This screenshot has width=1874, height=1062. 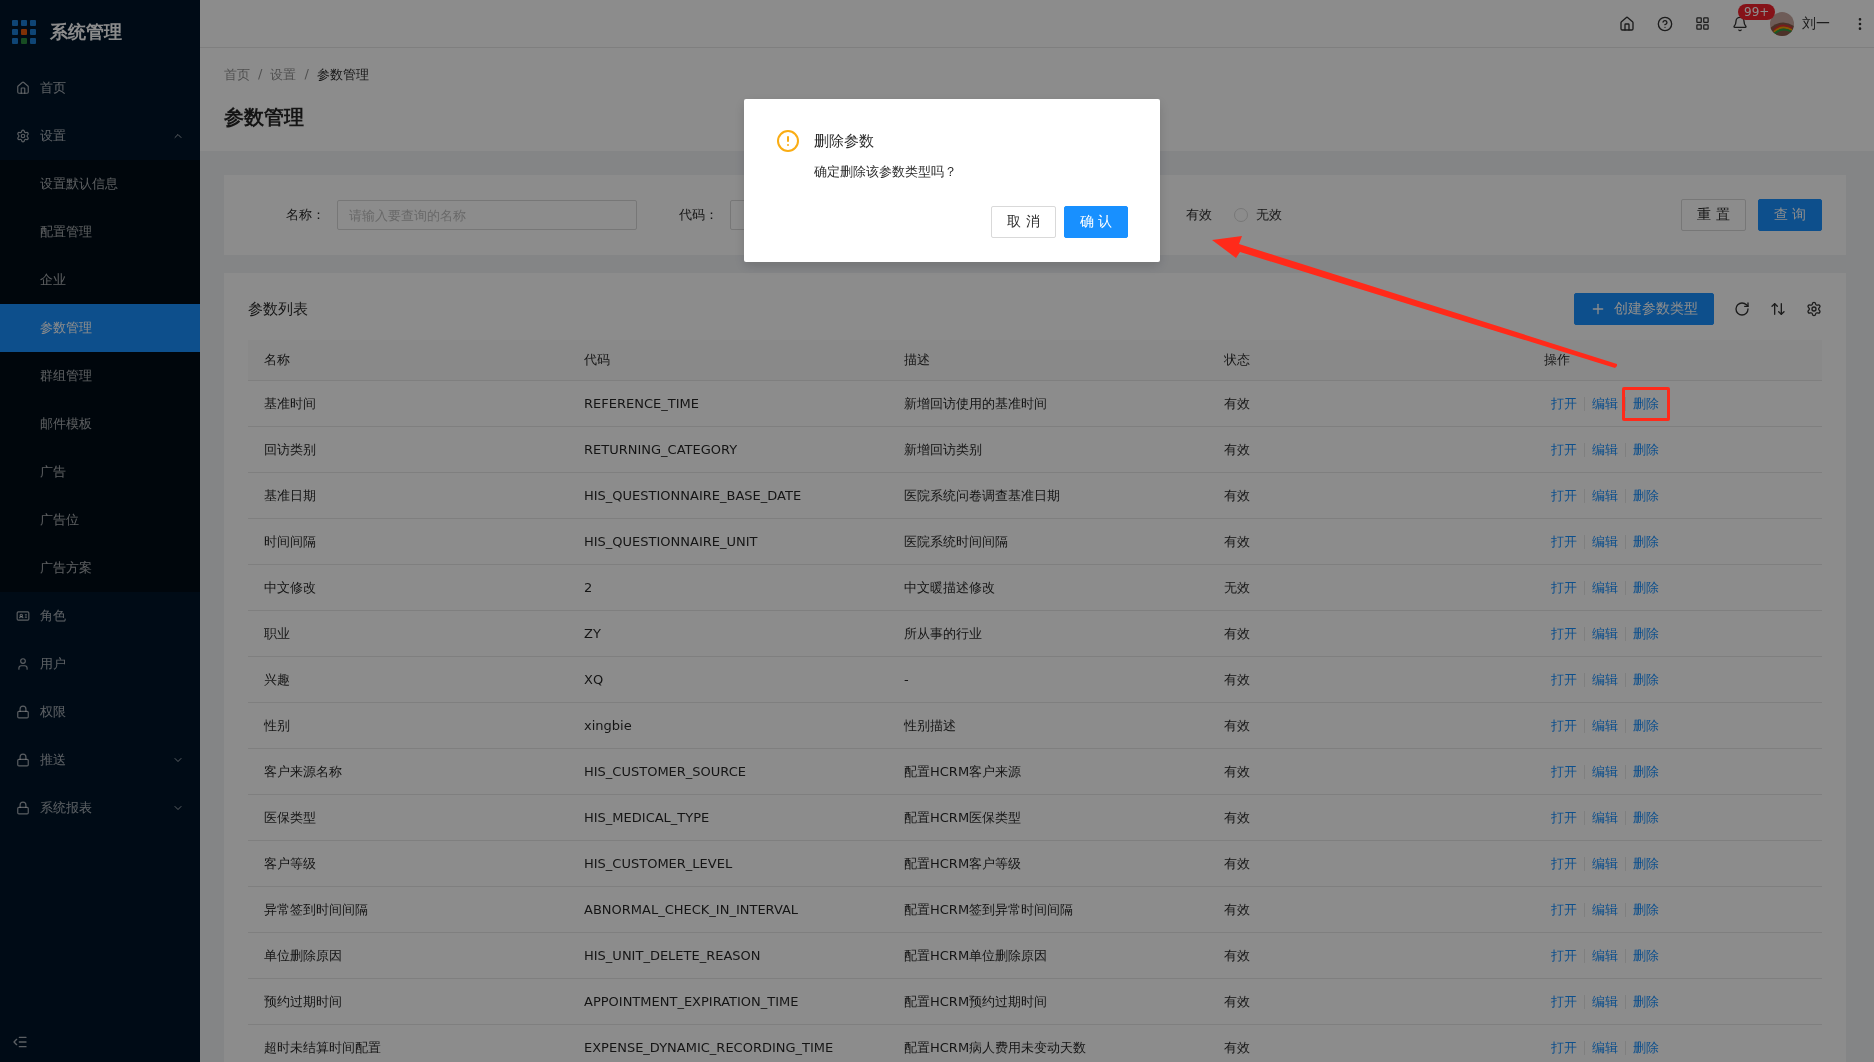 I want to click on breadcrumb-item: 设置, so click(x=283, y=75).